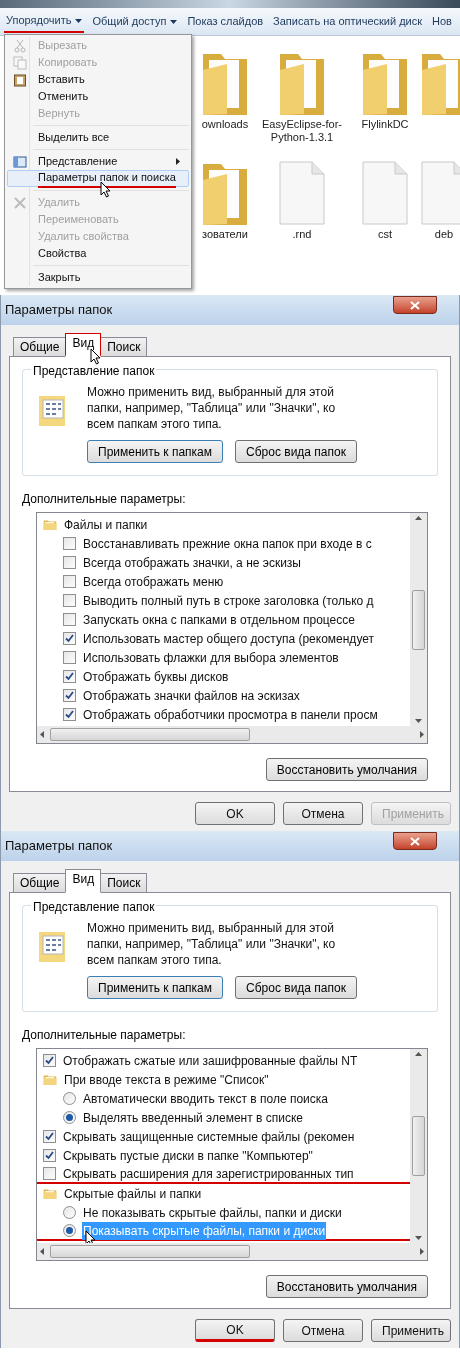  Describe the element at coordinates (166, 1080) in the screenshot. I see `option-label: При вводе текста в режиме "Список"` at that location.